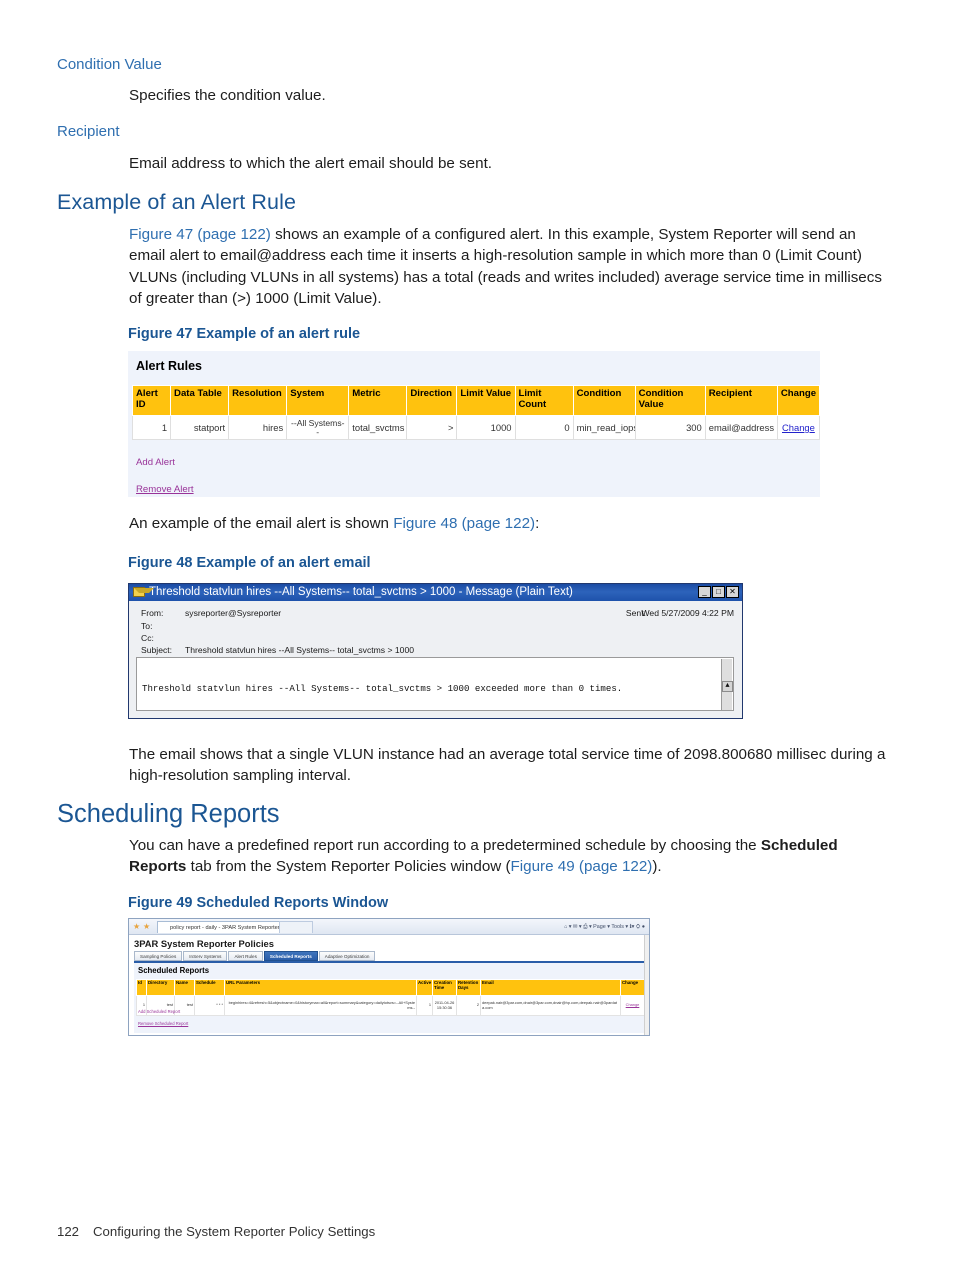 This screenshot has width=954, height=1271. I want to click on change-report-link: Change, so click(633, 1004).